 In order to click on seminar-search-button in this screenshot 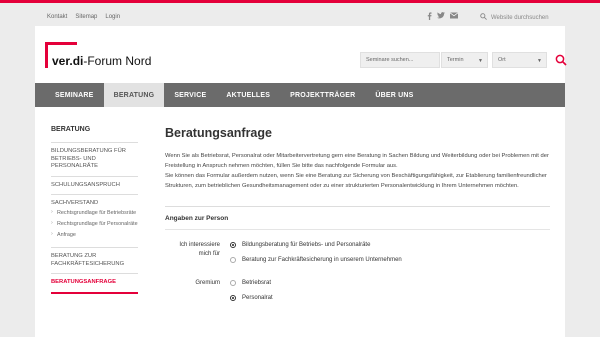, I will do `click(561, 60)`.